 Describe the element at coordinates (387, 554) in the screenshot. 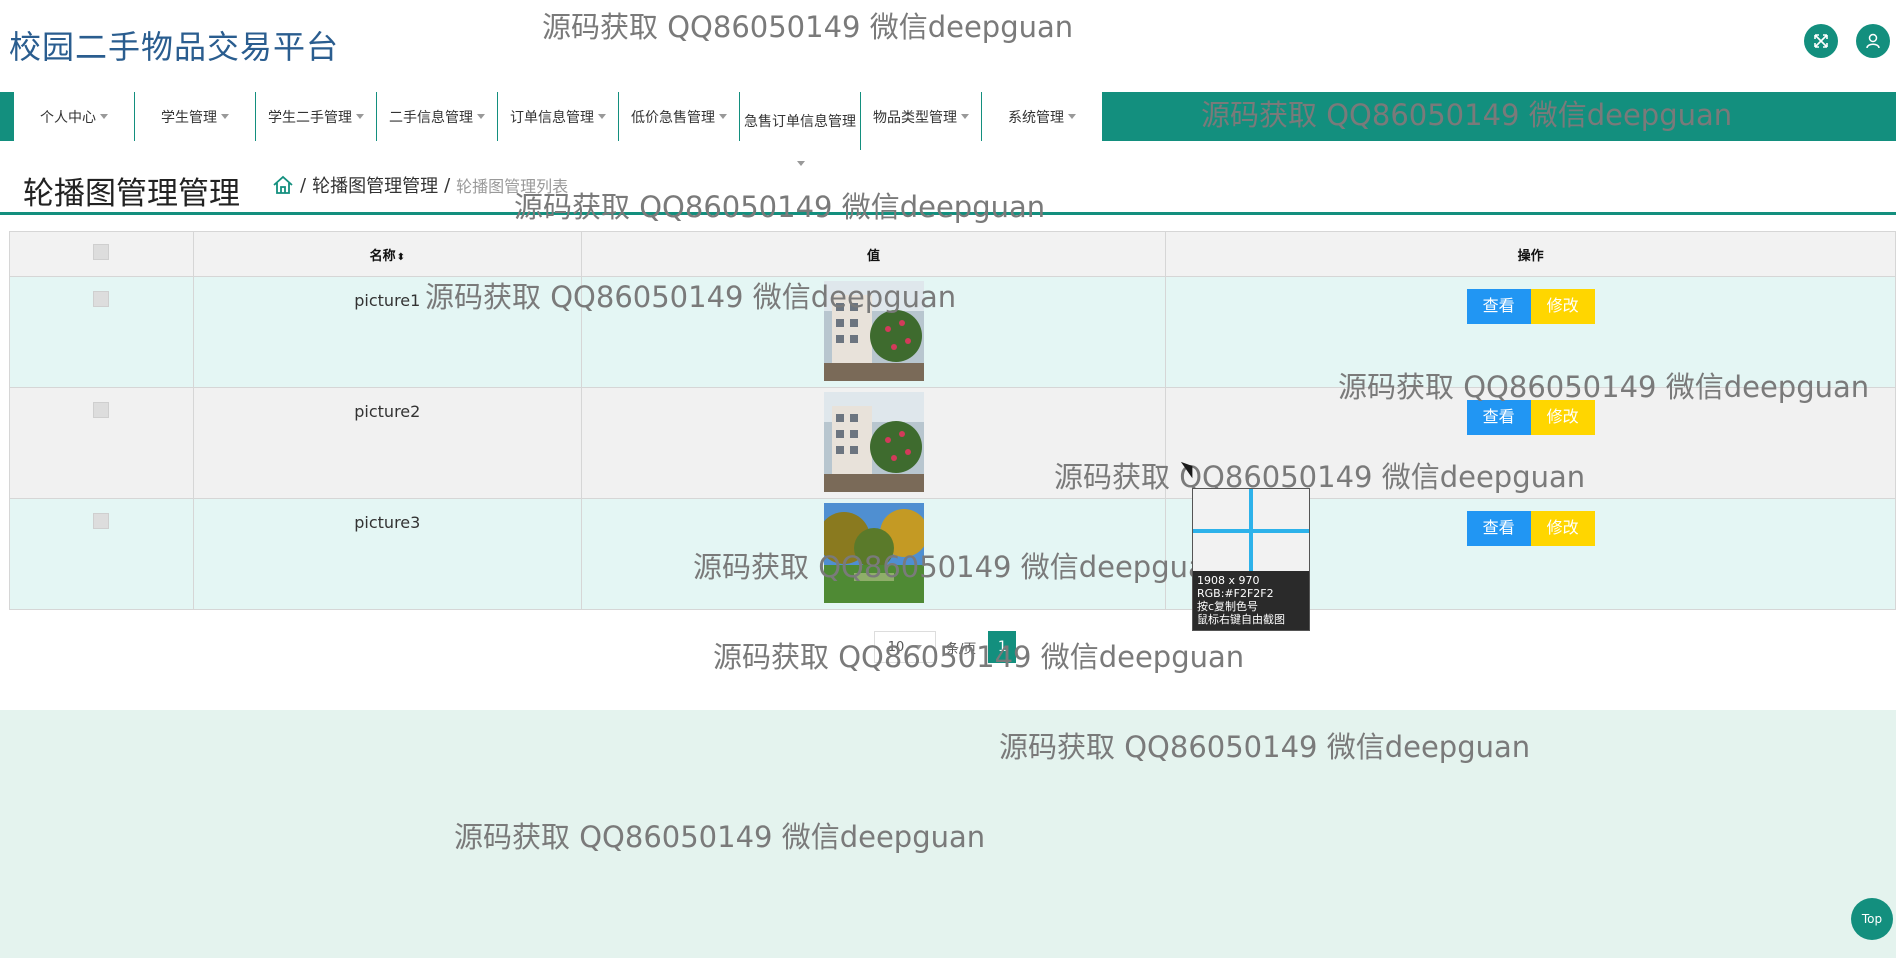

I see `cell-name: picture3` at that location.